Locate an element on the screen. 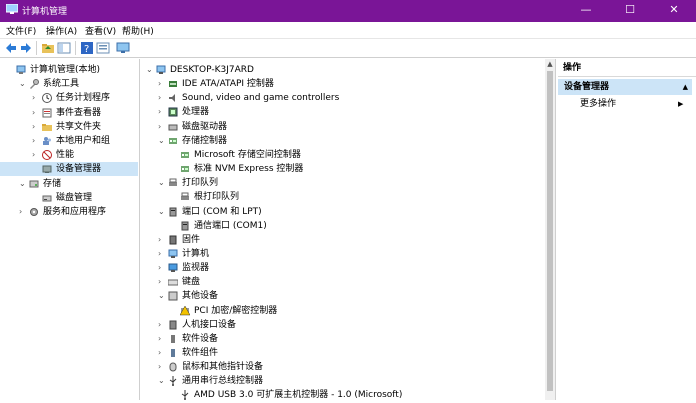  maximize-button: ☐ is located at coordinates (630, 11).